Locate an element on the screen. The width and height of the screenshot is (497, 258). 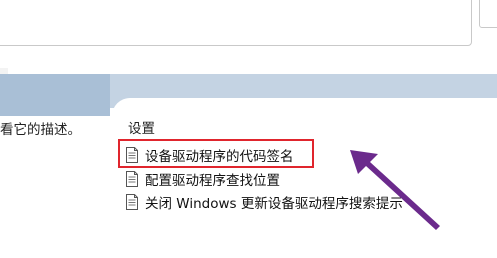
settings-column-header: 设置 is located at coordinates (141, 127).